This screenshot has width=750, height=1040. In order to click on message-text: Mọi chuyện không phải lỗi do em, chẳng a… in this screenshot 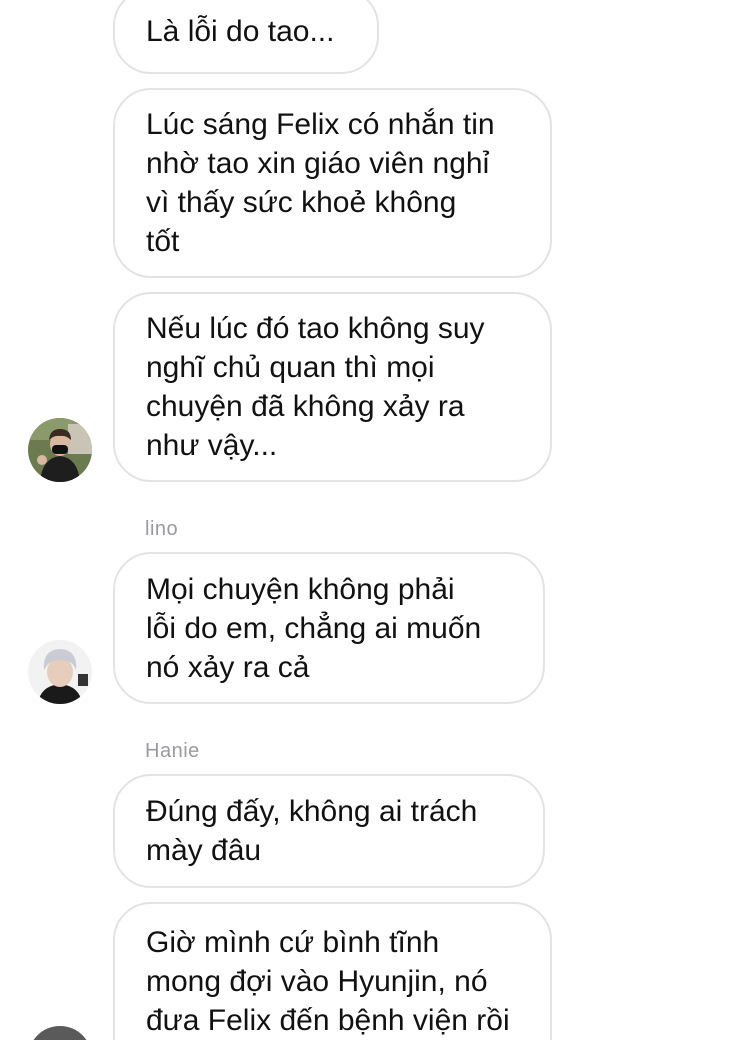, I will do `click(314, 628)`.